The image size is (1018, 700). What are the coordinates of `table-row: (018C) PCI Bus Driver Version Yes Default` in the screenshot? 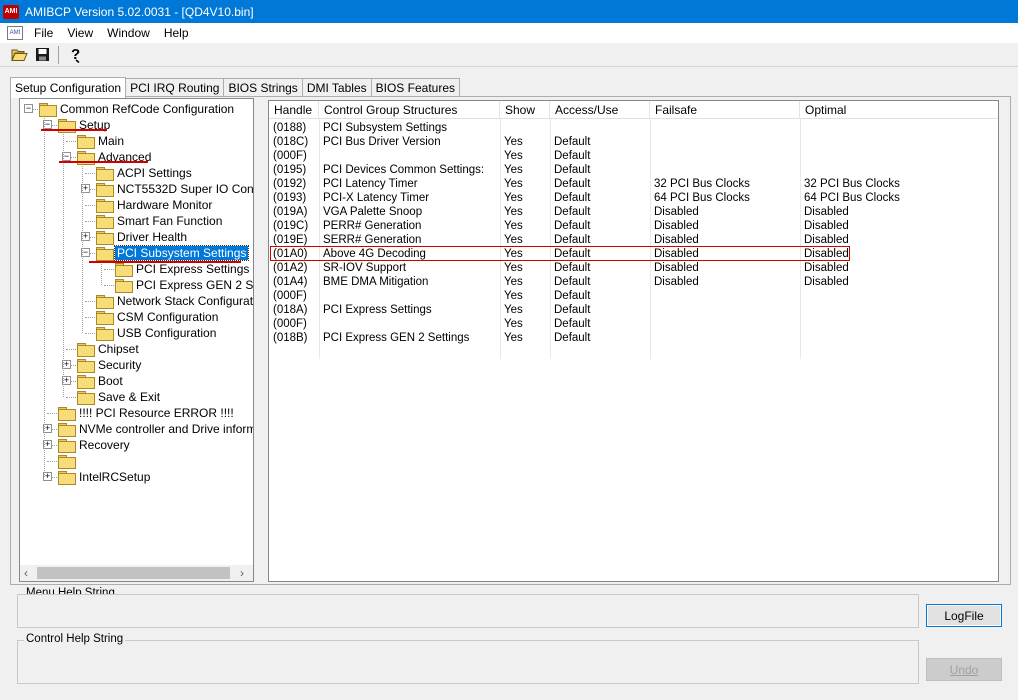 It's located at (633, 142).